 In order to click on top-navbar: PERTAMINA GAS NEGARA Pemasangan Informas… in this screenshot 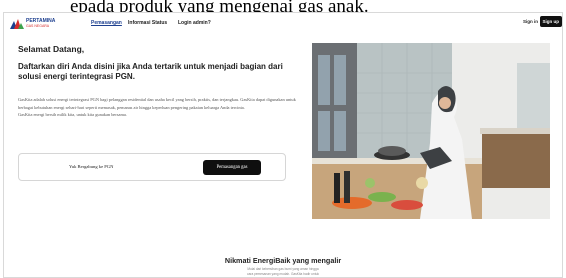, I will do `click(283, 25)`.